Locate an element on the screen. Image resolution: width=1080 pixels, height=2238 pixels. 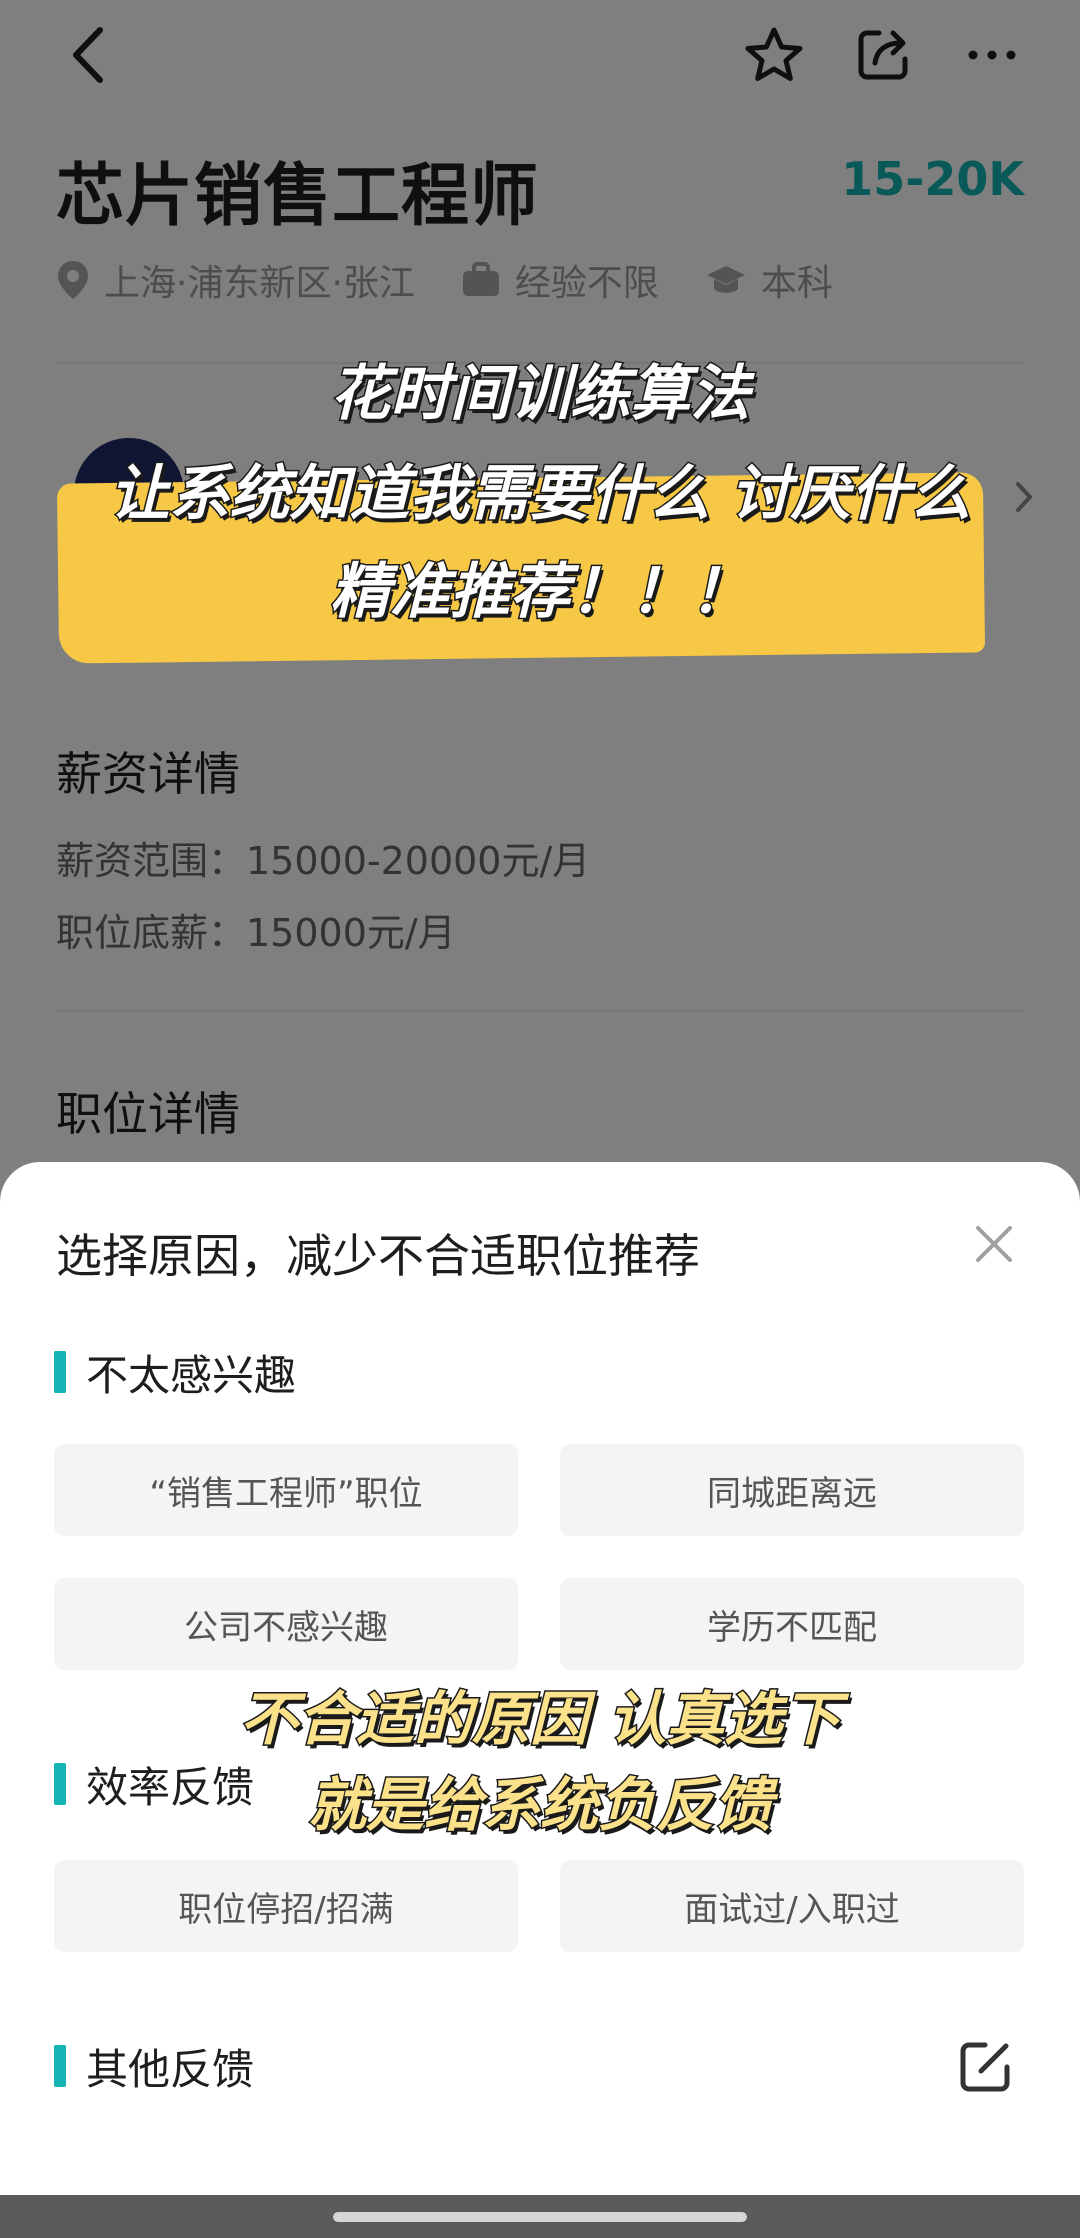
group-label: 不太感兴趣 is located at coordinates (191, 1375).